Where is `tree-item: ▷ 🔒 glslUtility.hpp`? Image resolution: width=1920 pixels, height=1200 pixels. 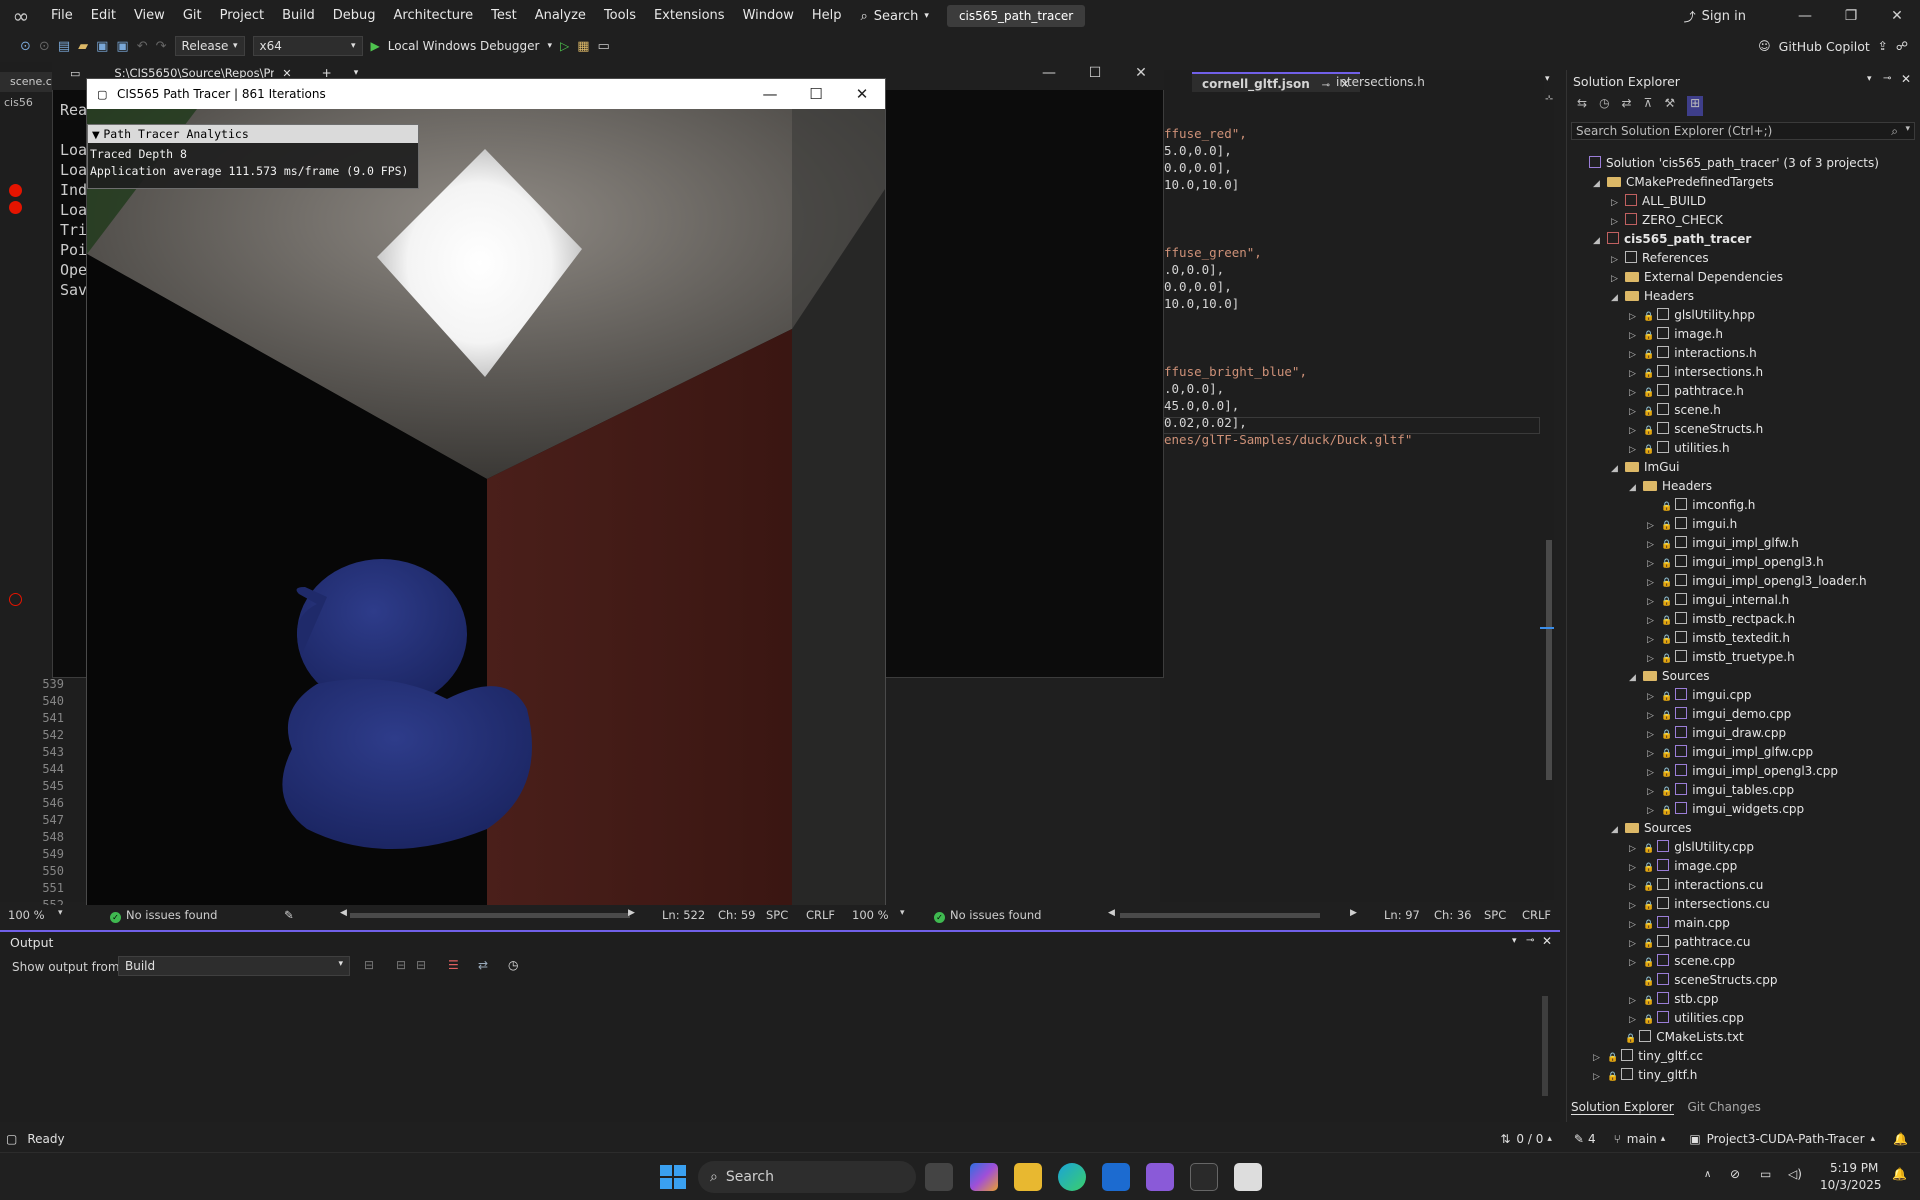
tree-item: ▷ 🔒 glslUtility.hpp is located at coordinates (1692, 315).